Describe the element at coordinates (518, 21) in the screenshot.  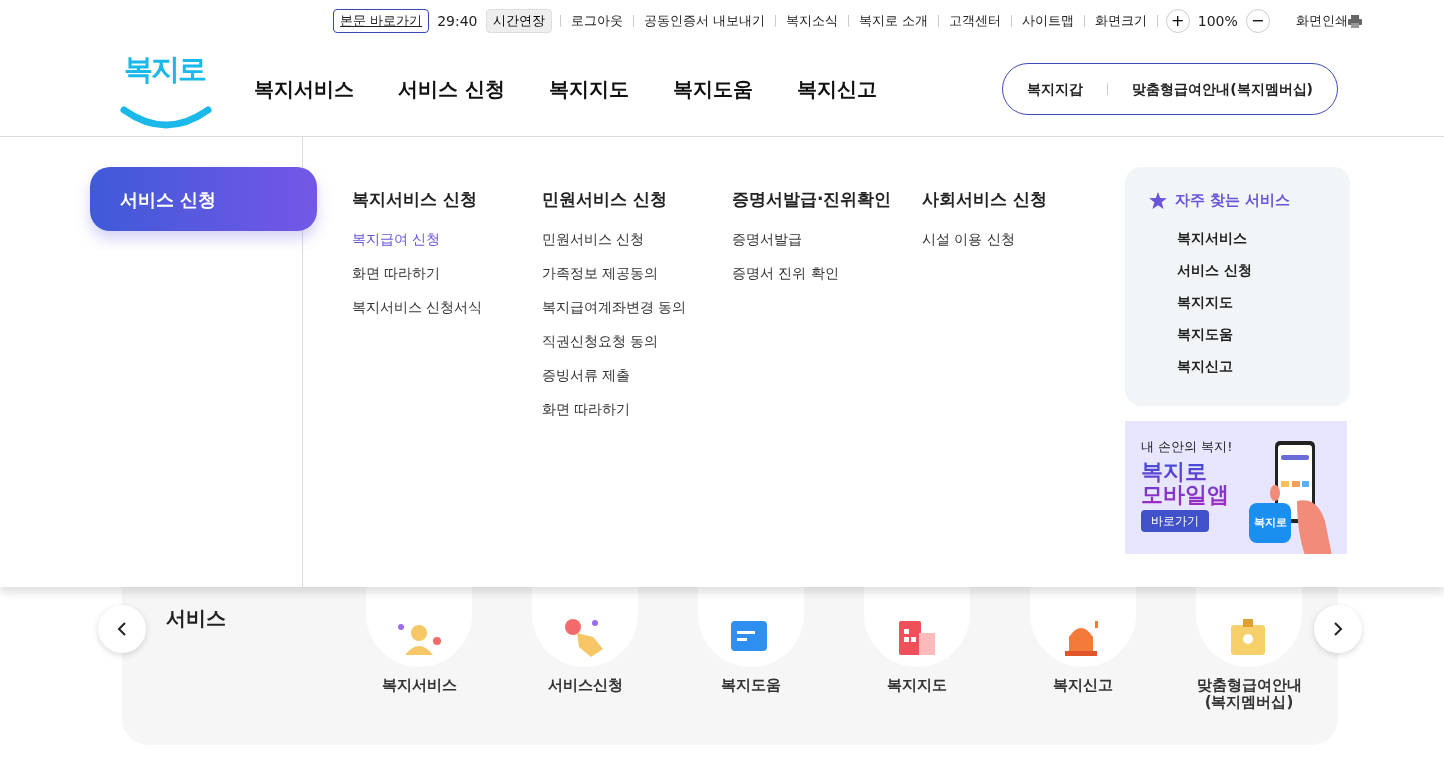
I see `extend-button: 시간연장` at that location.